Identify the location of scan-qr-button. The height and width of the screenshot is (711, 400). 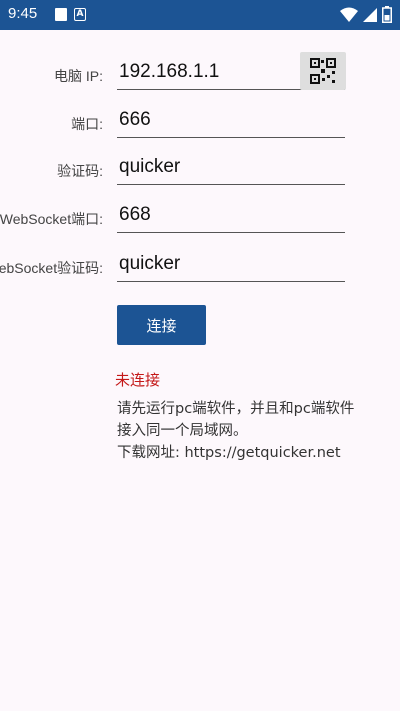
(323, 71).